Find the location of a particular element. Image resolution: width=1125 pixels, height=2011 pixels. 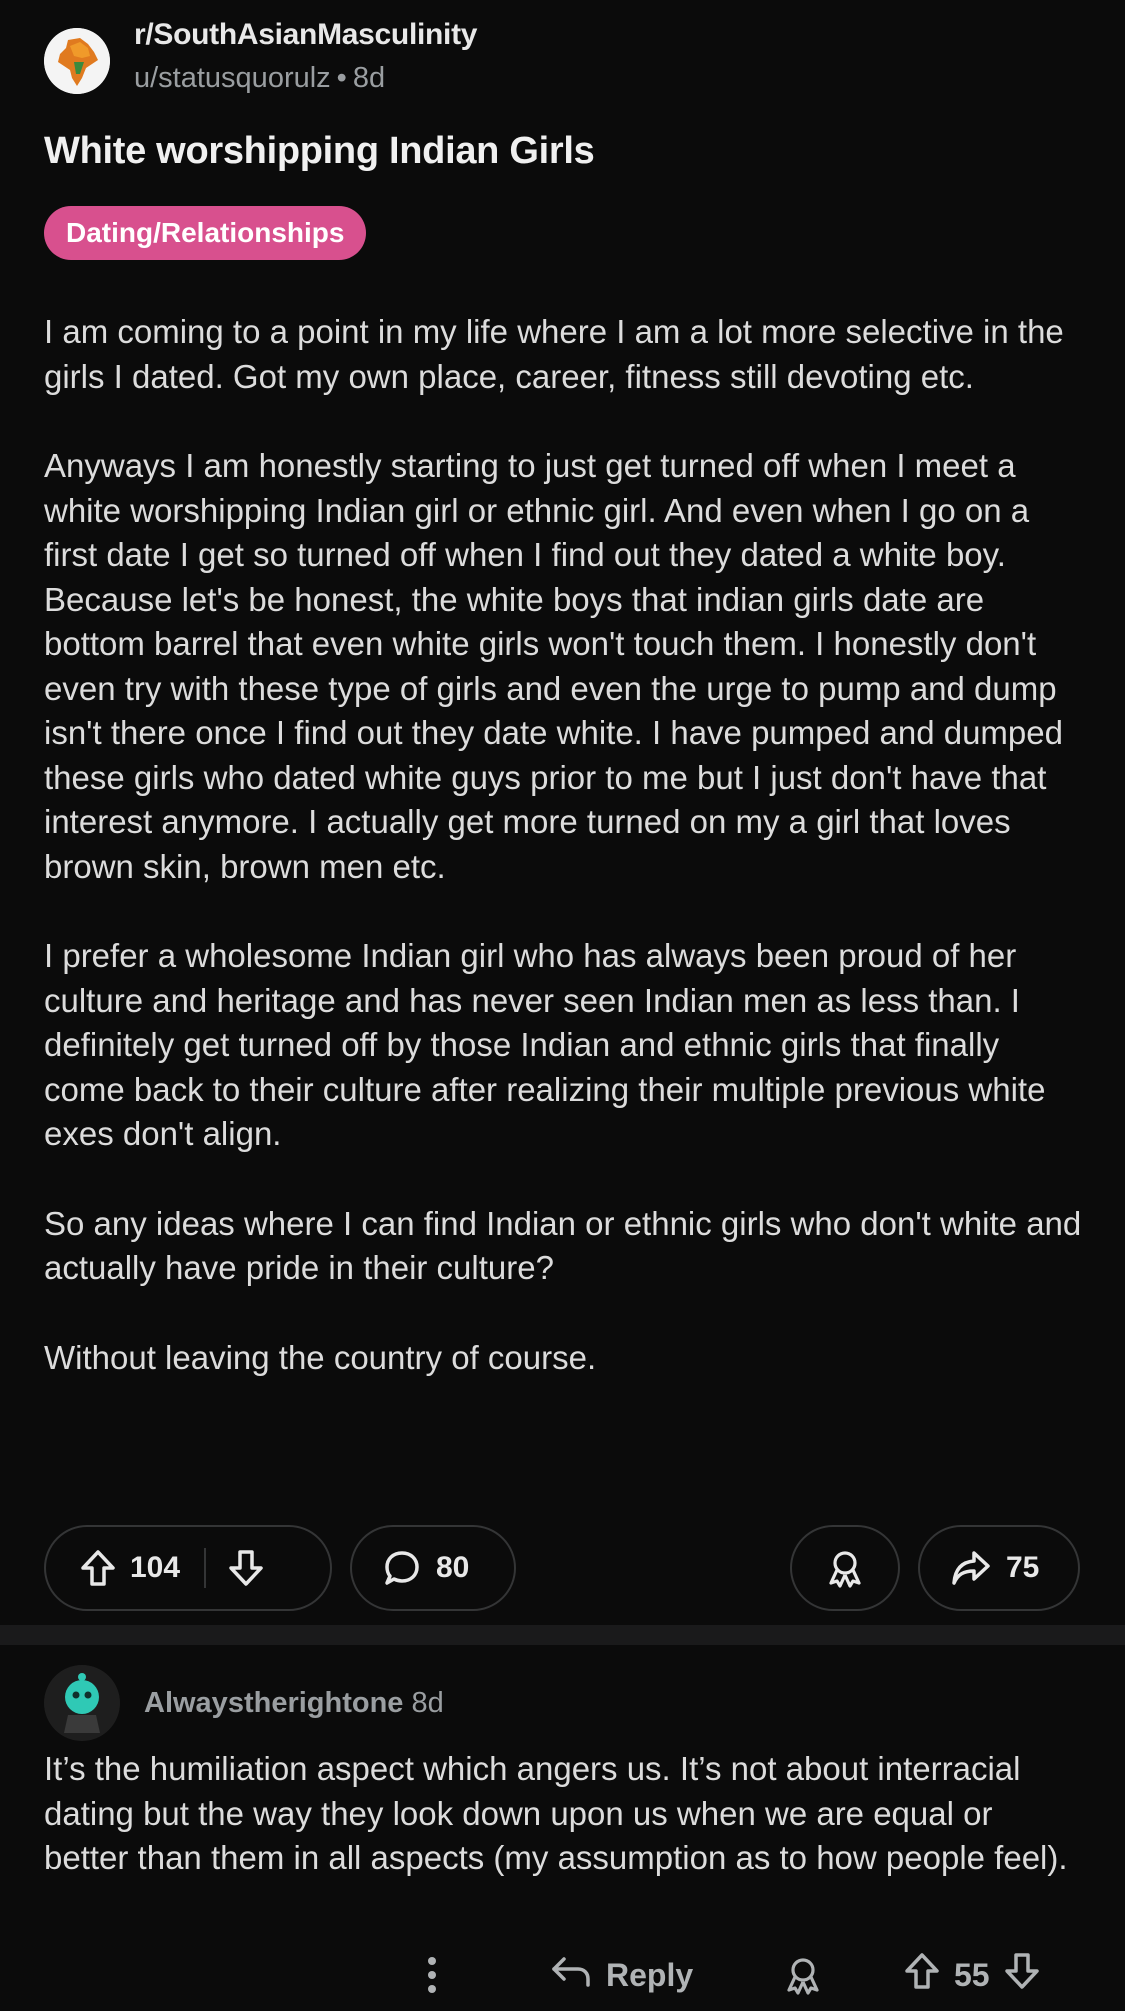

comment-actions: Reply 55 is located at coordinates (562, 1975).